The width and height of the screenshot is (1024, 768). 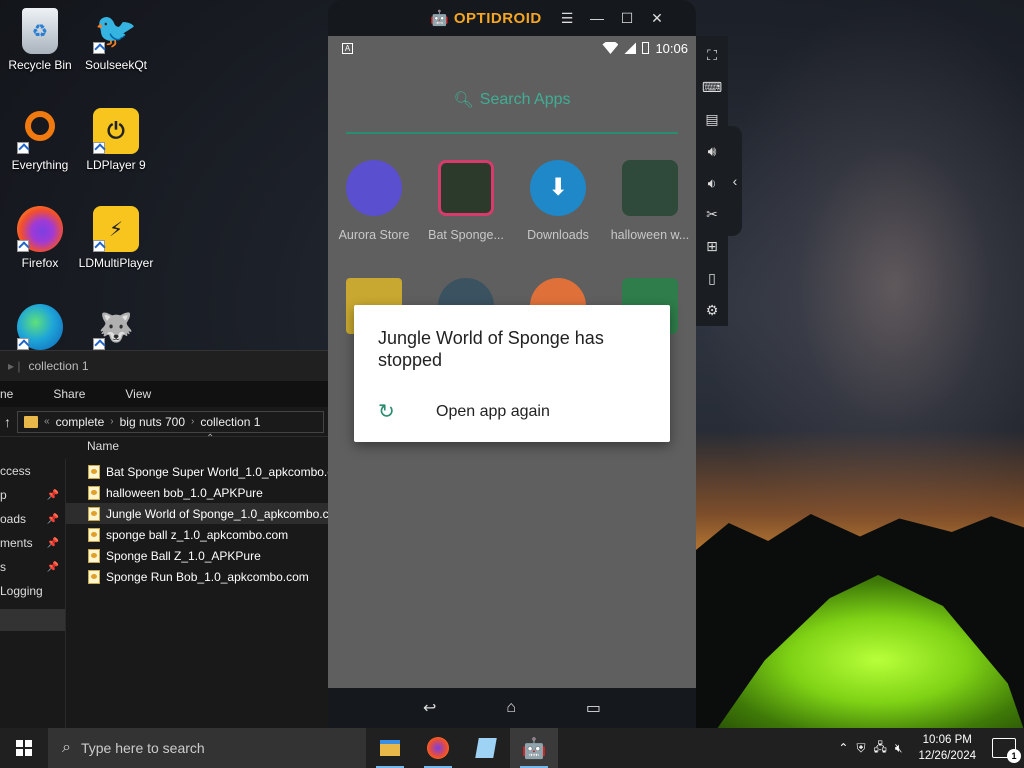 What do you see at coordinates (534, 748) in the screenshot?
I see `taskbar-optidroid: 🤖` at bounding box center [534, 748].